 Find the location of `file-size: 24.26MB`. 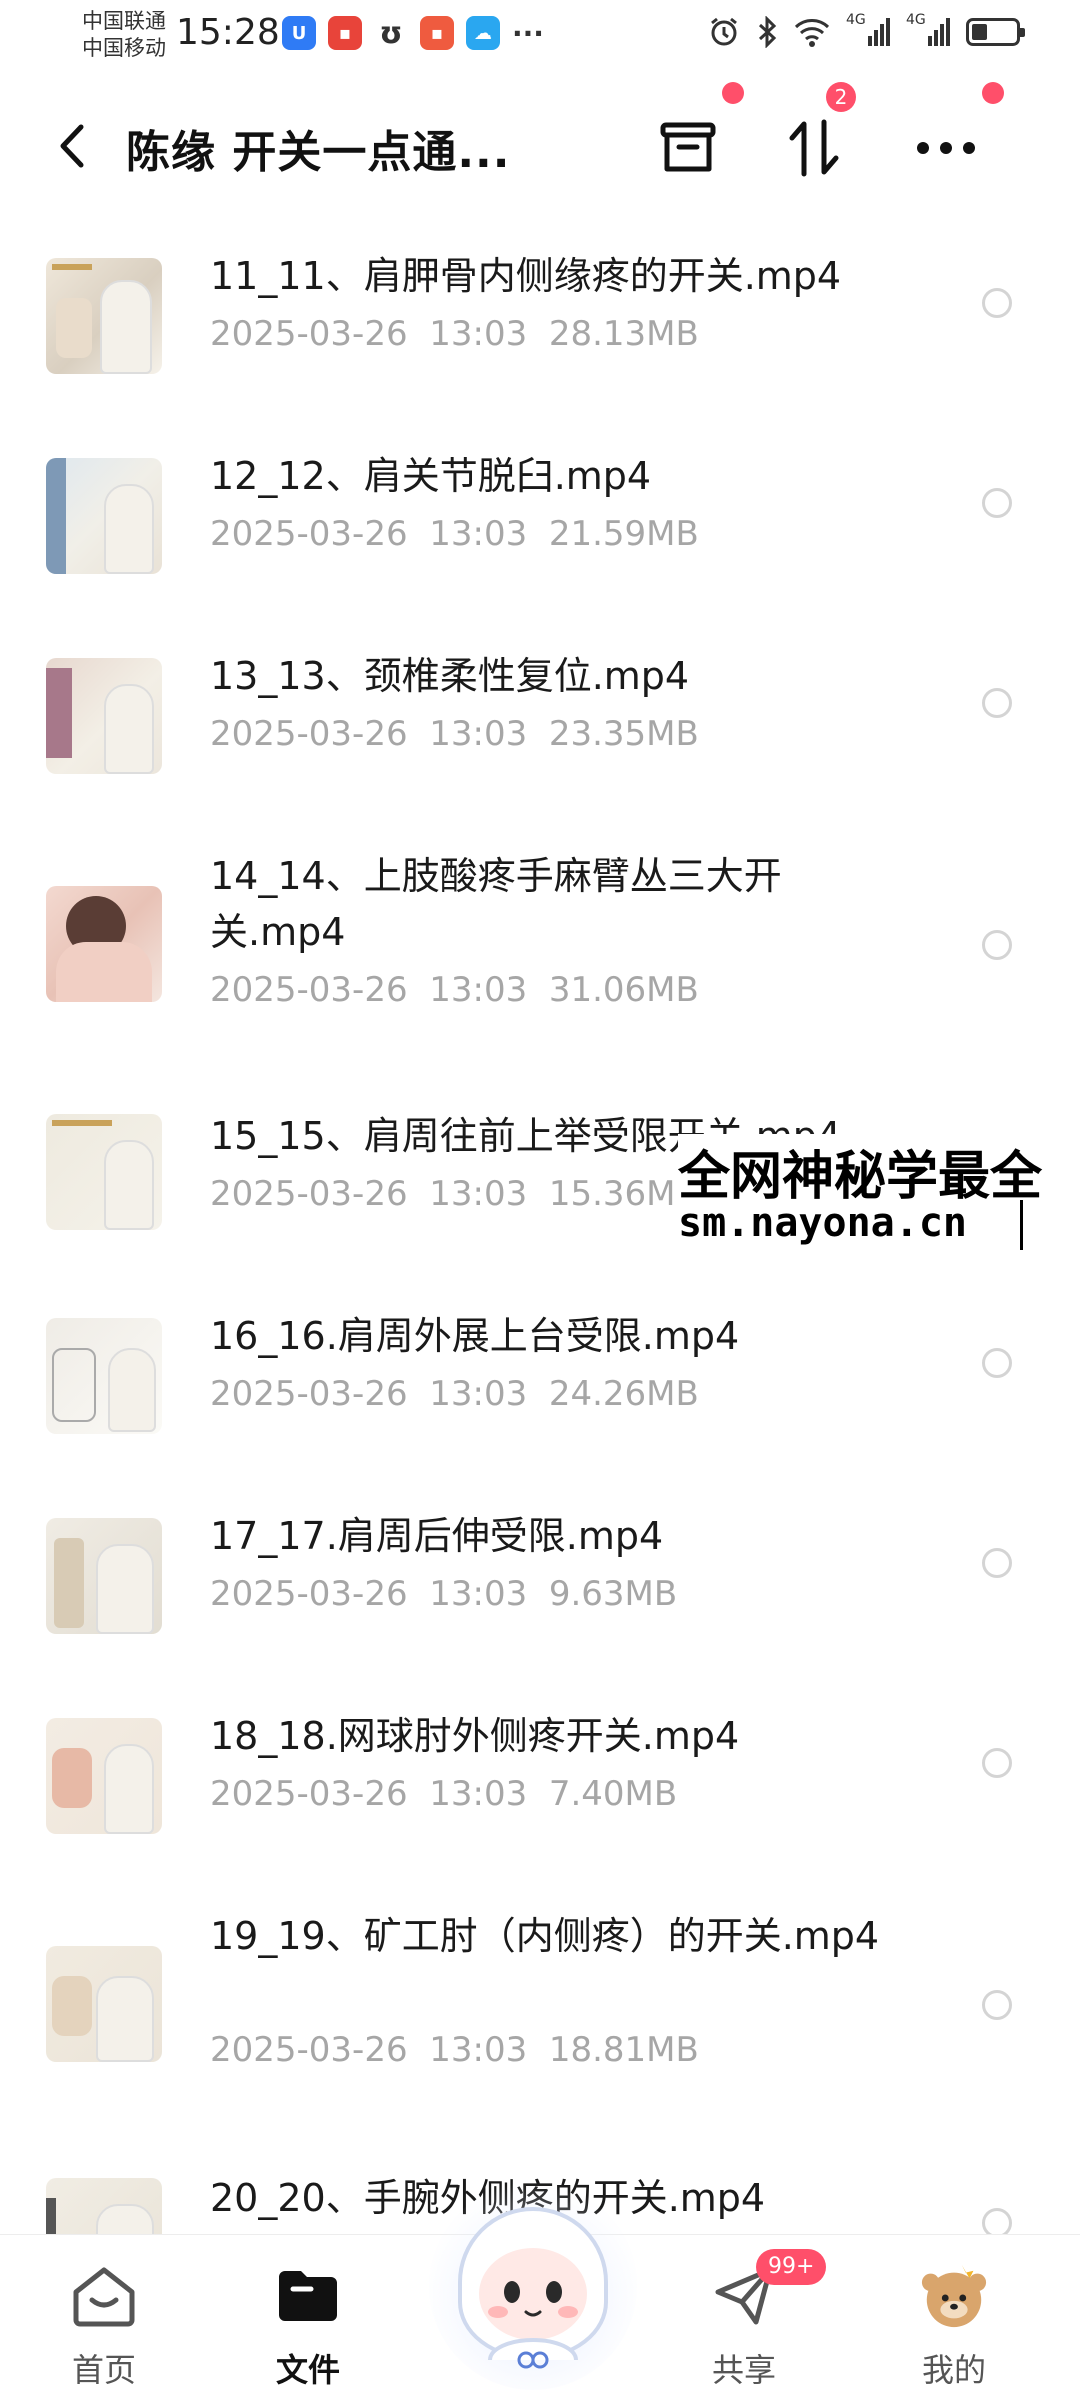

file-size: 24.26MB is located at coordinates (623, 1394).